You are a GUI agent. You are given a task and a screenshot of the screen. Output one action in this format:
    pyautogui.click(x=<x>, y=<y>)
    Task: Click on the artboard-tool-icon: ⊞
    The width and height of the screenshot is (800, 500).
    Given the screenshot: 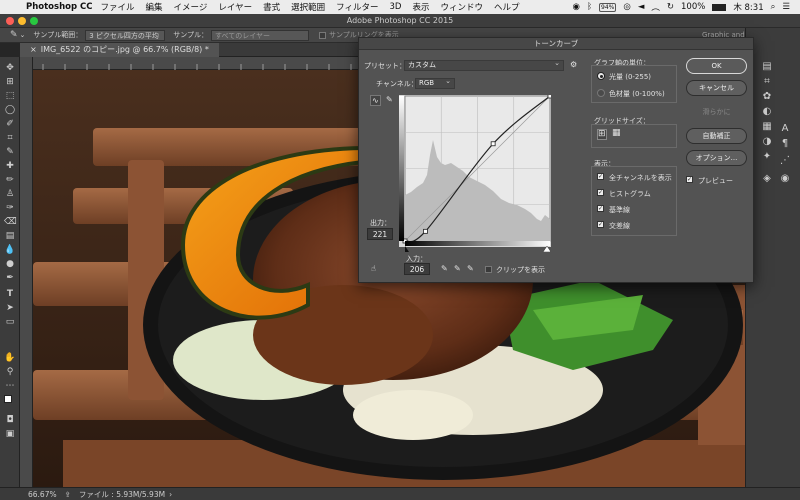 What is the action you would take?
    pyautogui.click(x=10, y=82)
    